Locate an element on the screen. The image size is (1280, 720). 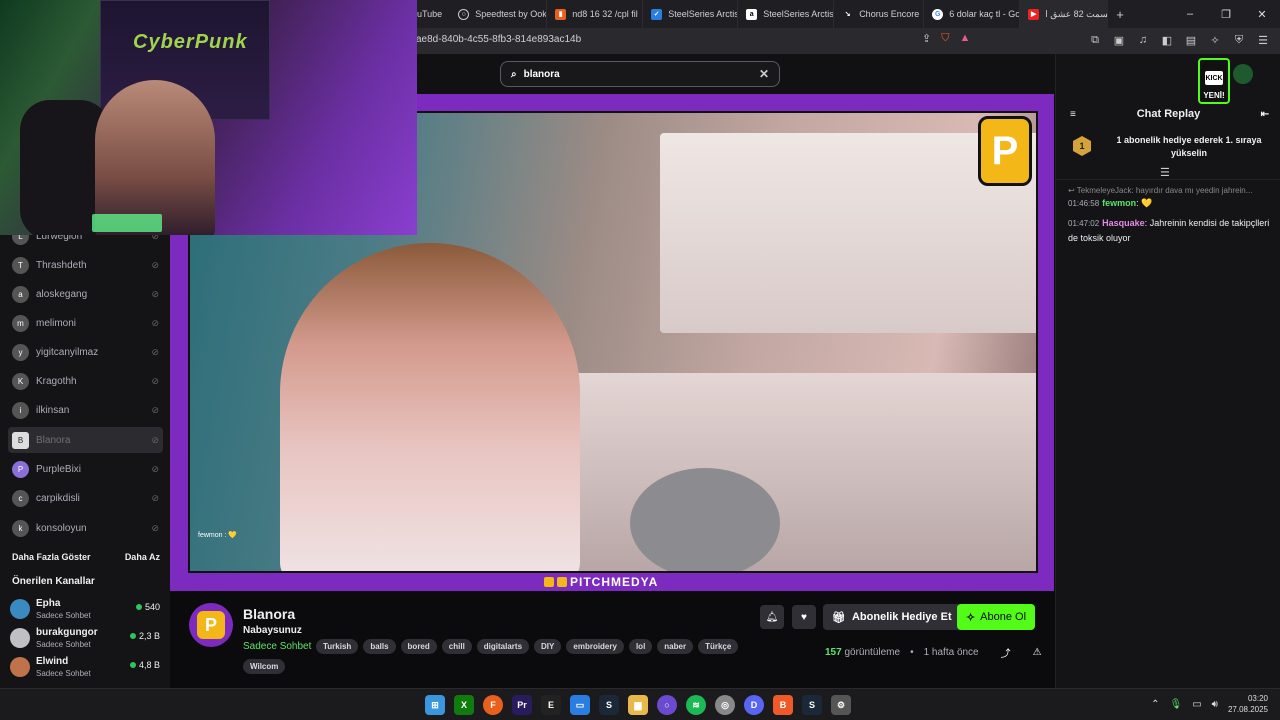
share-icon: ⇪ is located at coordinates (926, 38).